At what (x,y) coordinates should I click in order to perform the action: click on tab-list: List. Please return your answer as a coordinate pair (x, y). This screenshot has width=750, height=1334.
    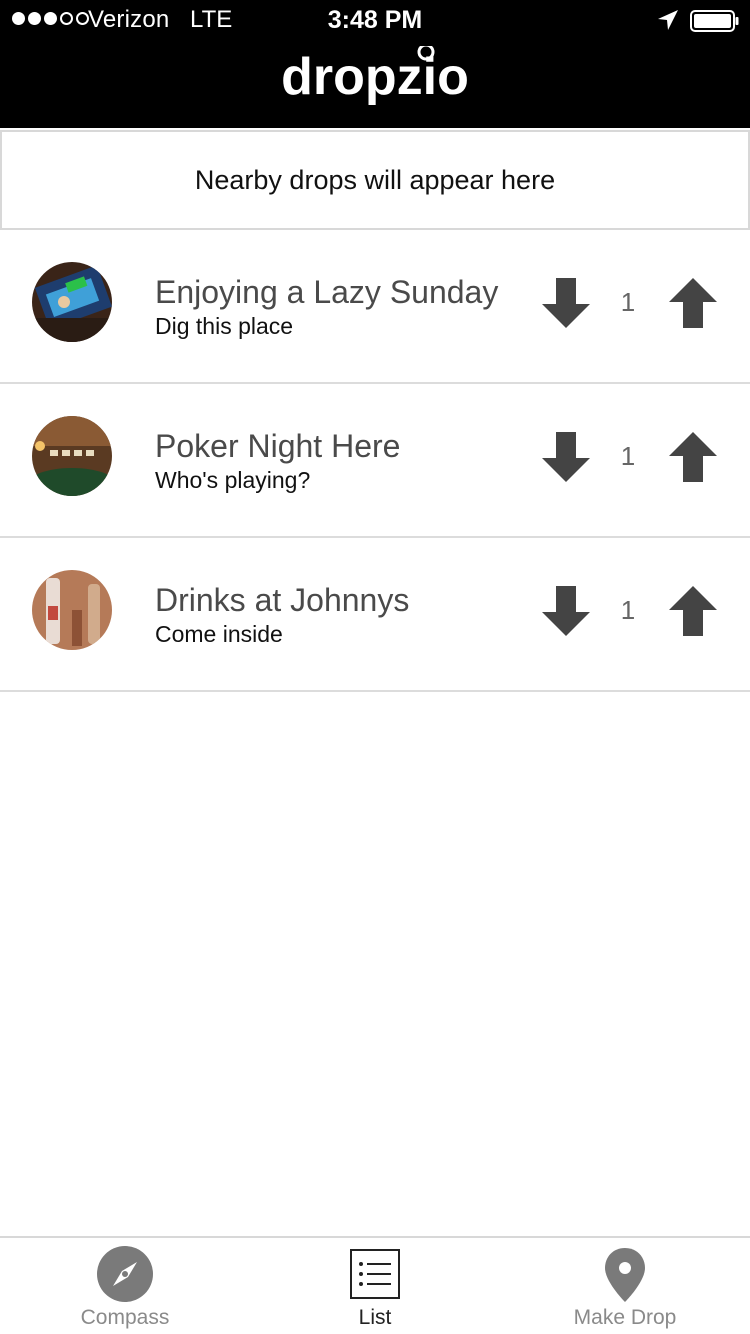
    Looking at the image, I should click on (375, 1286).